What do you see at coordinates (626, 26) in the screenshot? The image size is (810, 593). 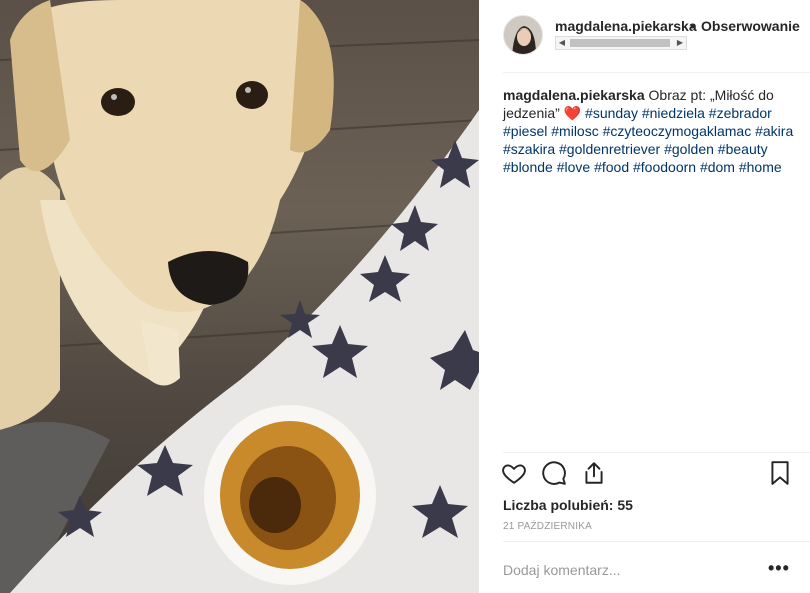 I see `username-link: magdalena.piekarska` at bounding box center [626, 26].